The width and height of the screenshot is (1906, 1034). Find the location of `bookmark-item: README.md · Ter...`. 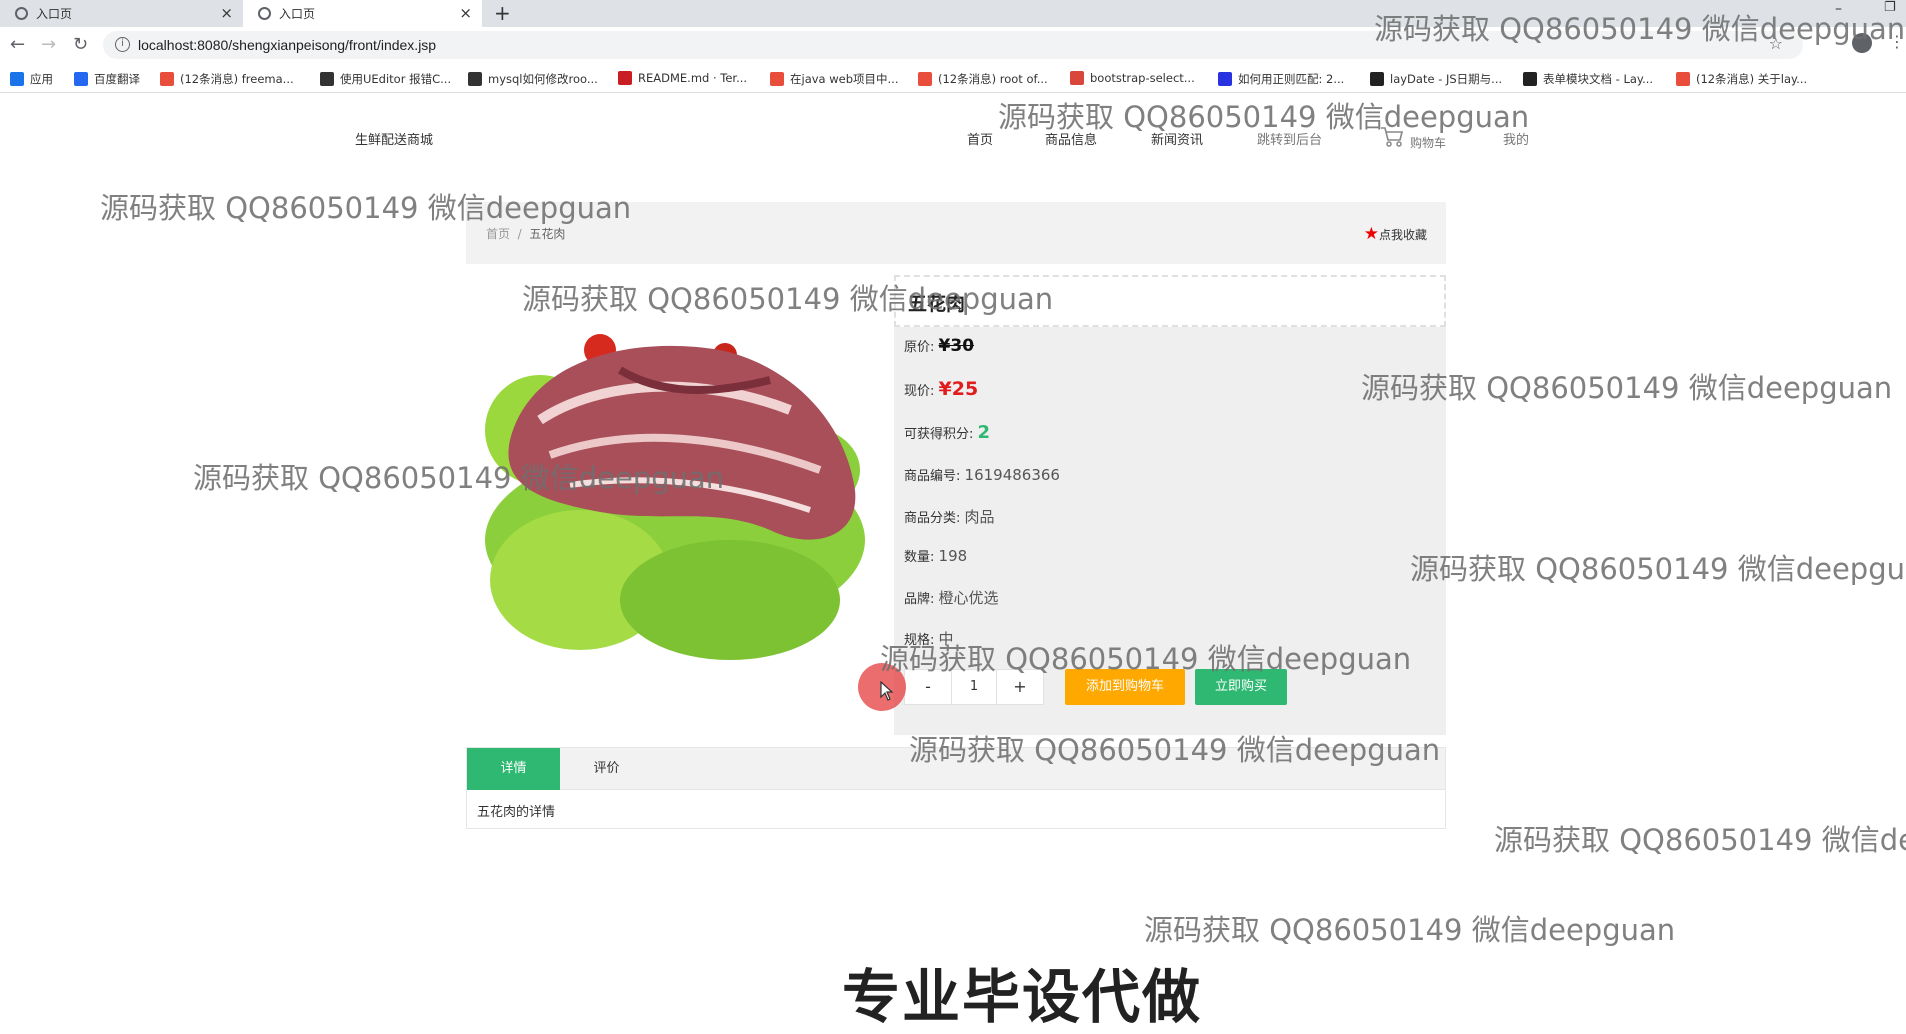

bookmark-item: README.md · Ter... is located at coordinates (682, 78).